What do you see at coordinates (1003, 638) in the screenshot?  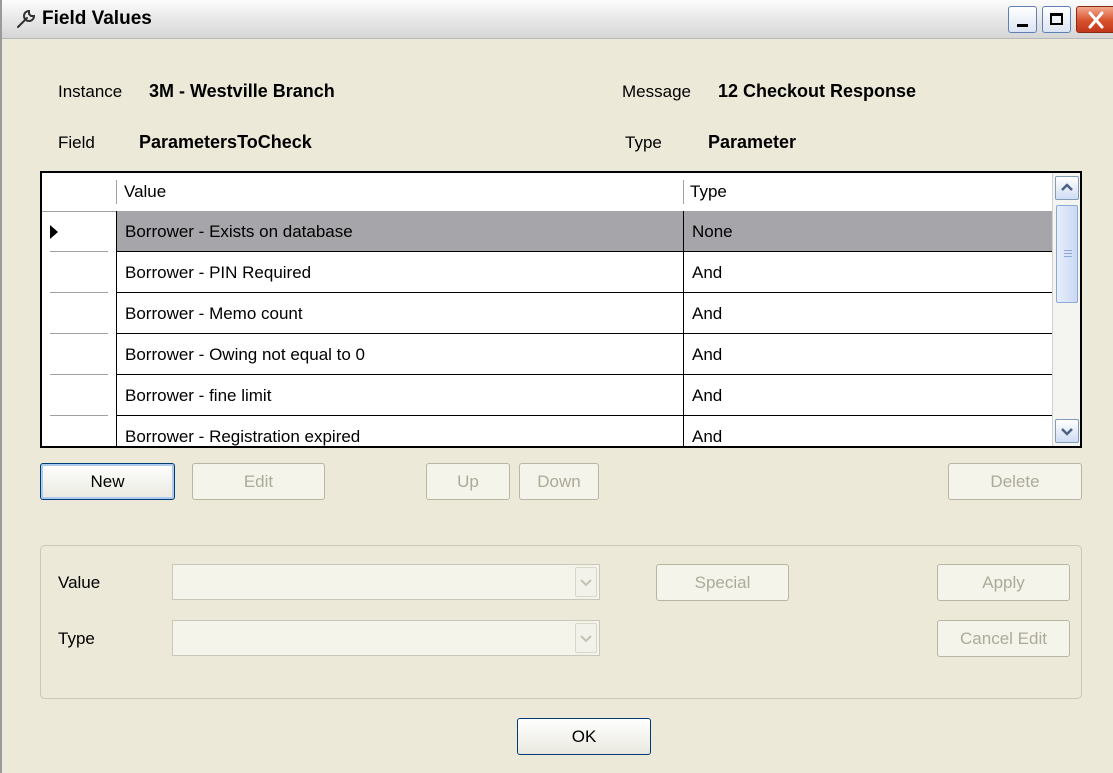 I see `cancel-edit-button: Cancel Edit` at bounding box center [1003, 638].